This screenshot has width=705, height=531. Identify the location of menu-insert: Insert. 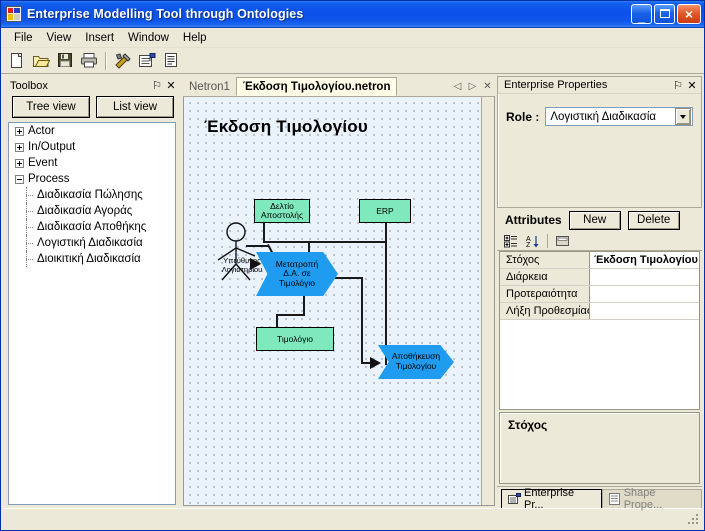
(99, 38).